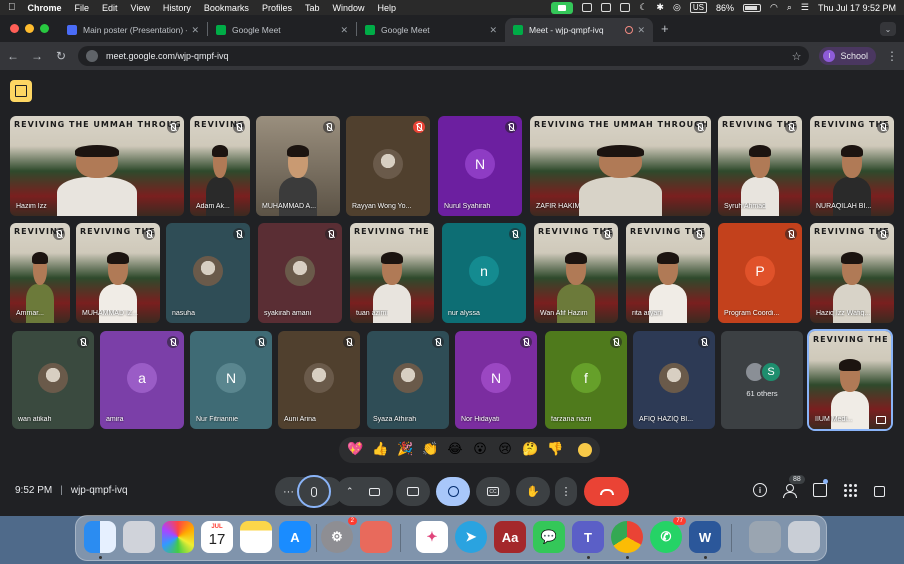  Describe the element at coordinates (586, 380) in the screenshot. I see `participant-tile: f farzana nazri` at that location.